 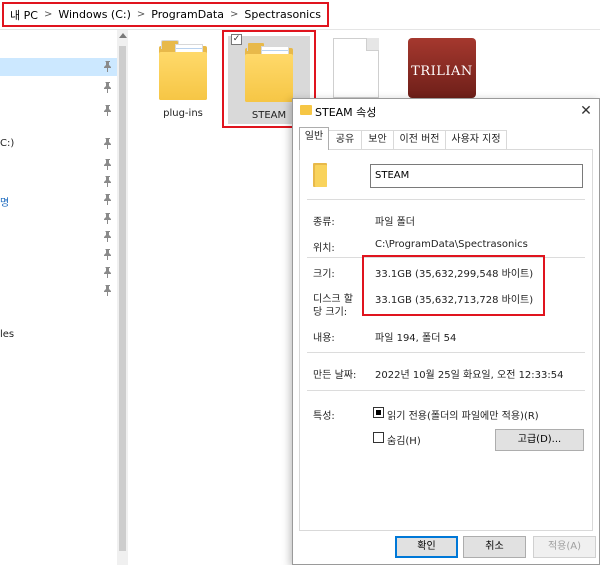 I want to click on nav-item: C:), so click(x=58, y=144).